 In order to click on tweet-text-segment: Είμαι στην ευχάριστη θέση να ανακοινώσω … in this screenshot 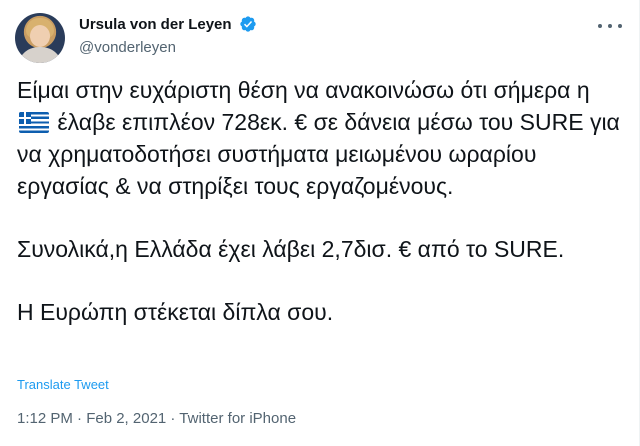, I will do `click(303, 90)`.